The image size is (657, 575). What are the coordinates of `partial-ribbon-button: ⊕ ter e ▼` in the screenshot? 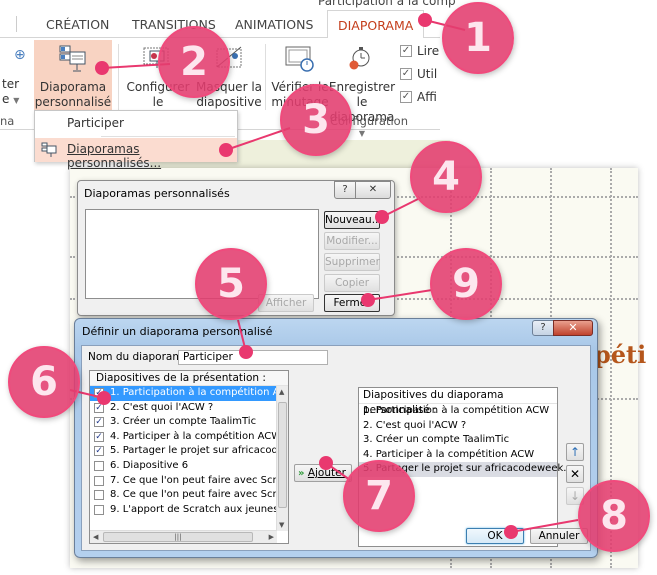 It's located at (15, 75).